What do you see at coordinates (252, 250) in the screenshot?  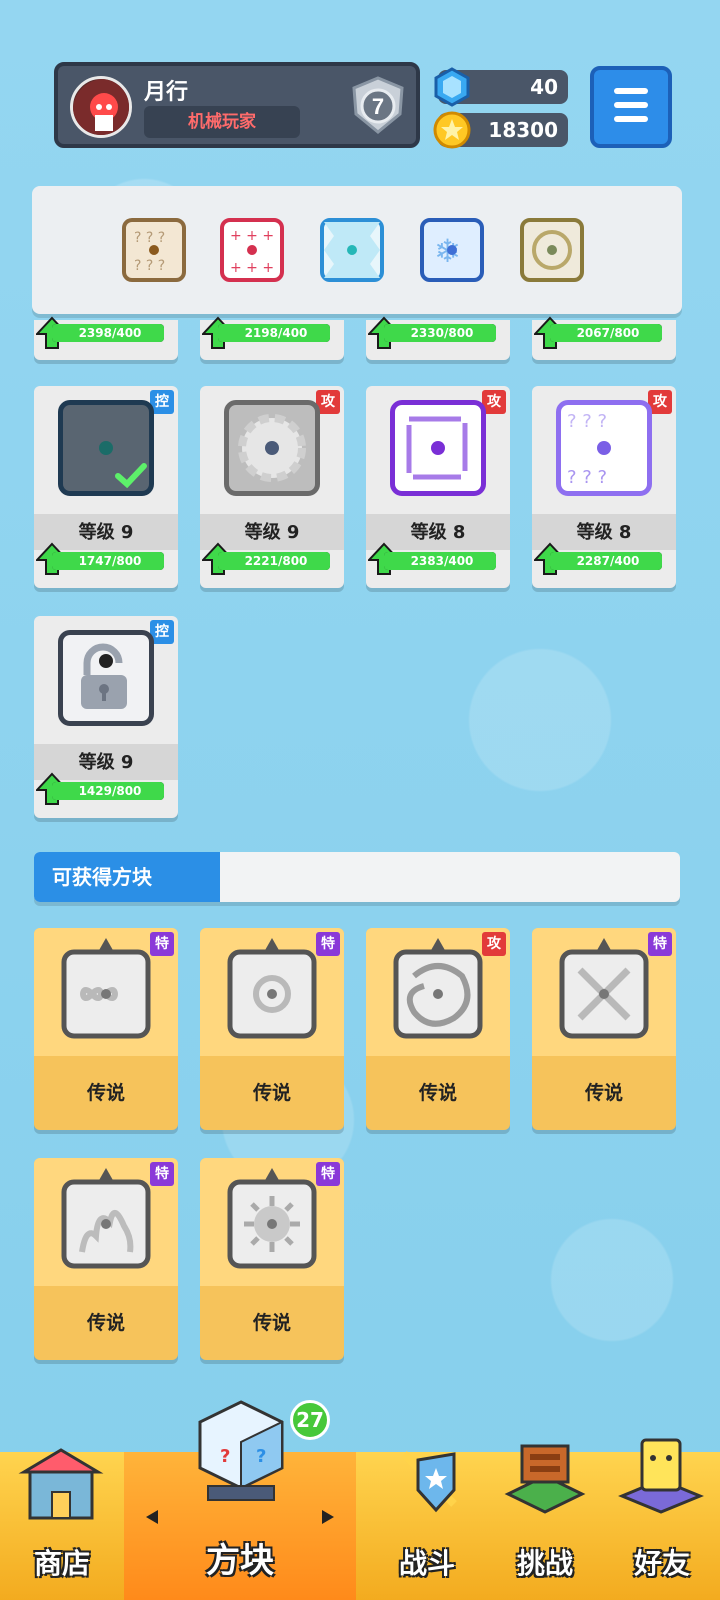 I see `deck-die-crit: + + + + + +` at bounding box center [252, 250].